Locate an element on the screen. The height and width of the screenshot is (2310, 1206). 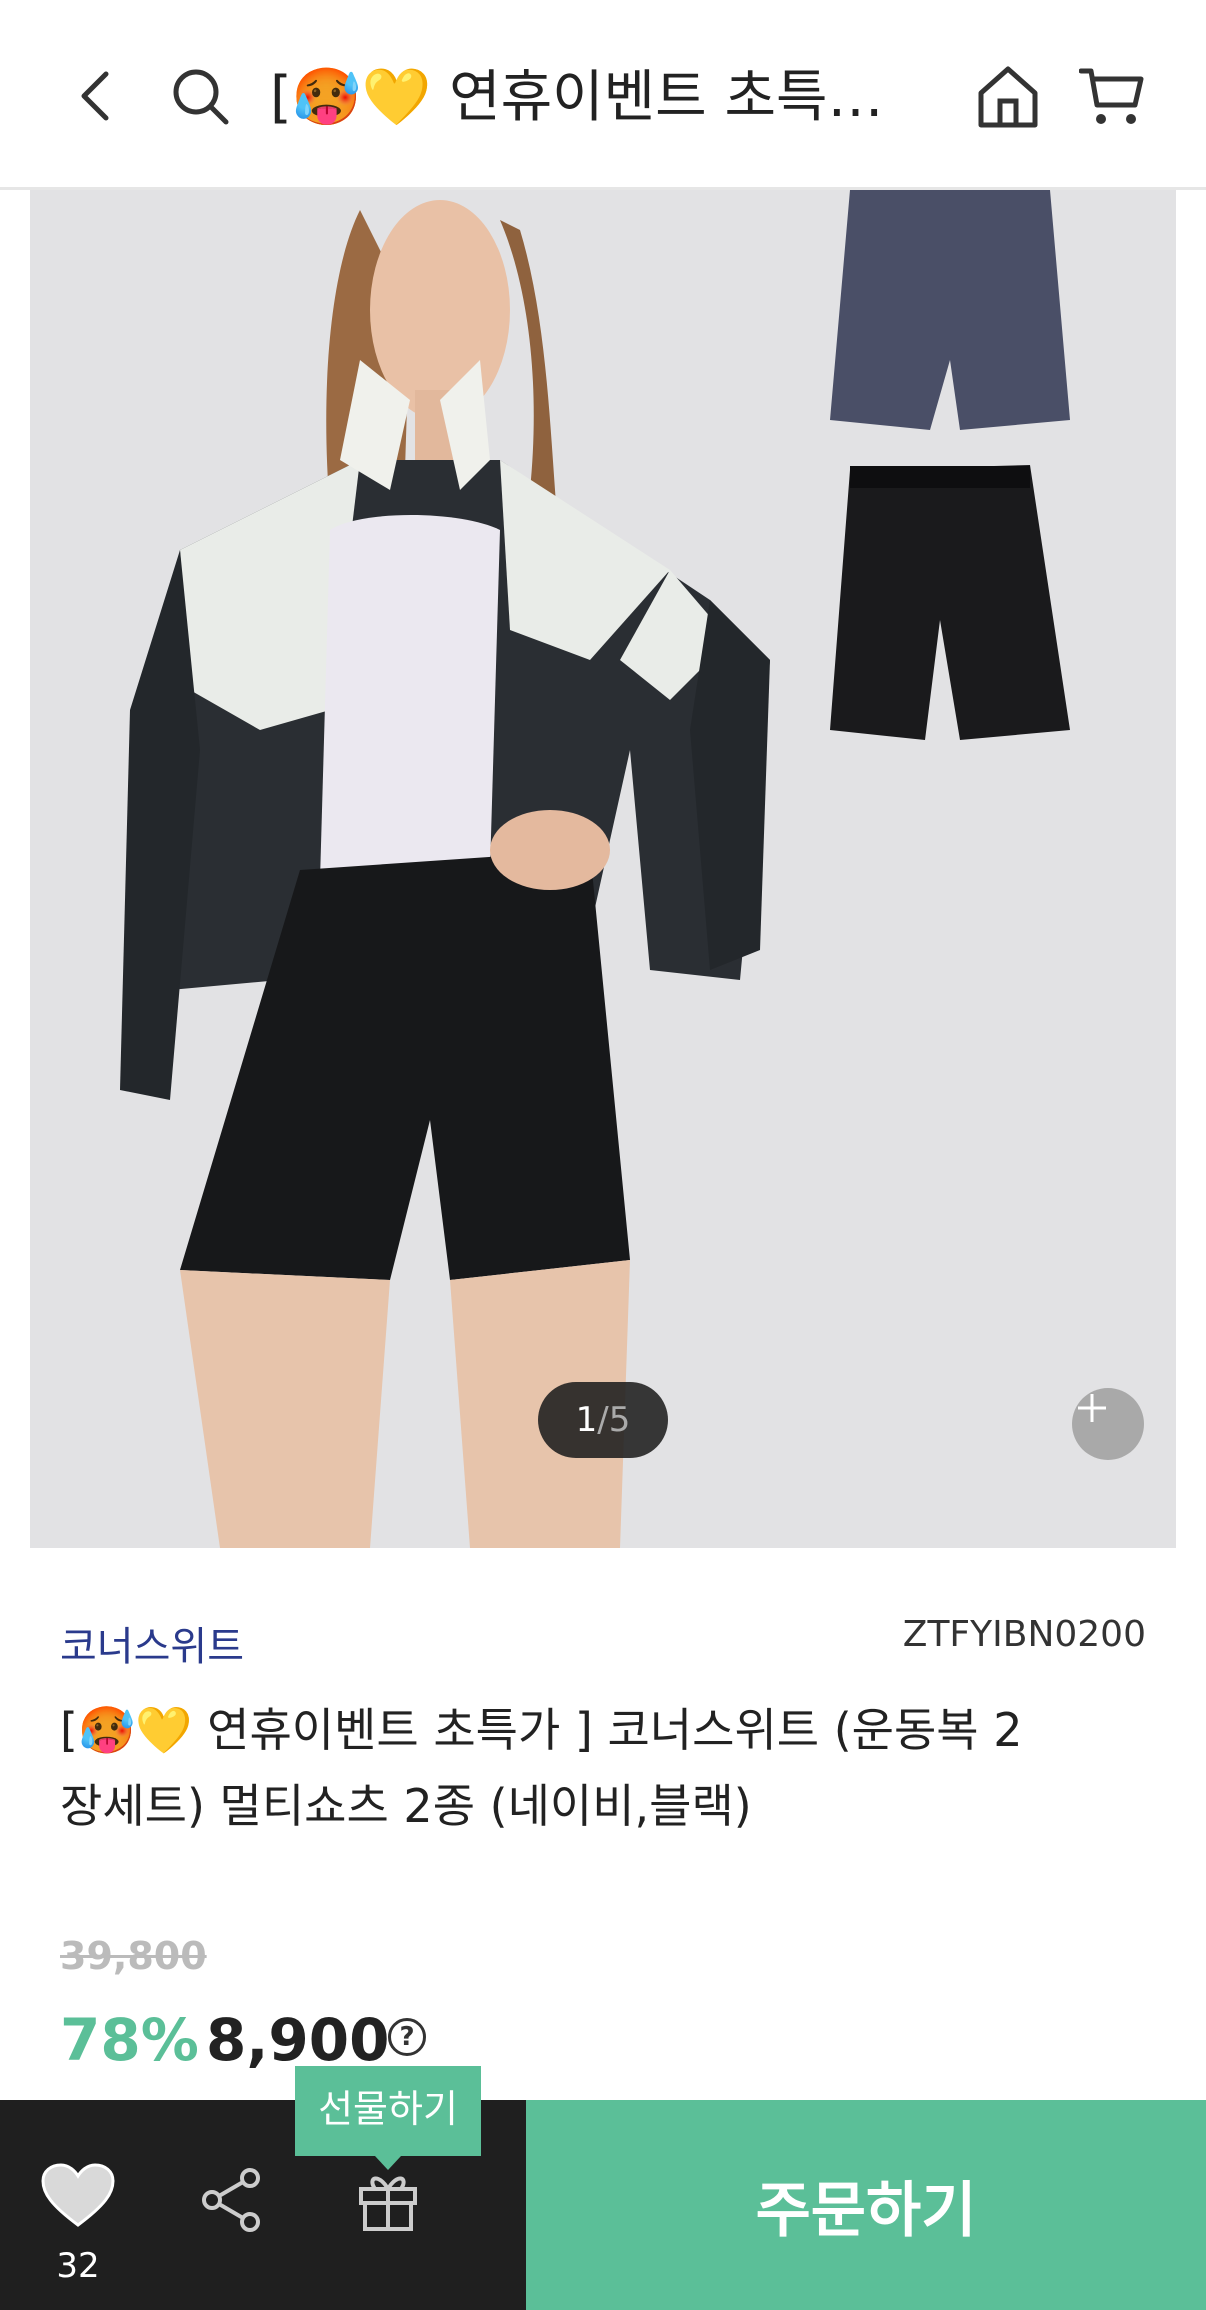
brand-link: 코너스위트 is located at coordinates (152, 1643).